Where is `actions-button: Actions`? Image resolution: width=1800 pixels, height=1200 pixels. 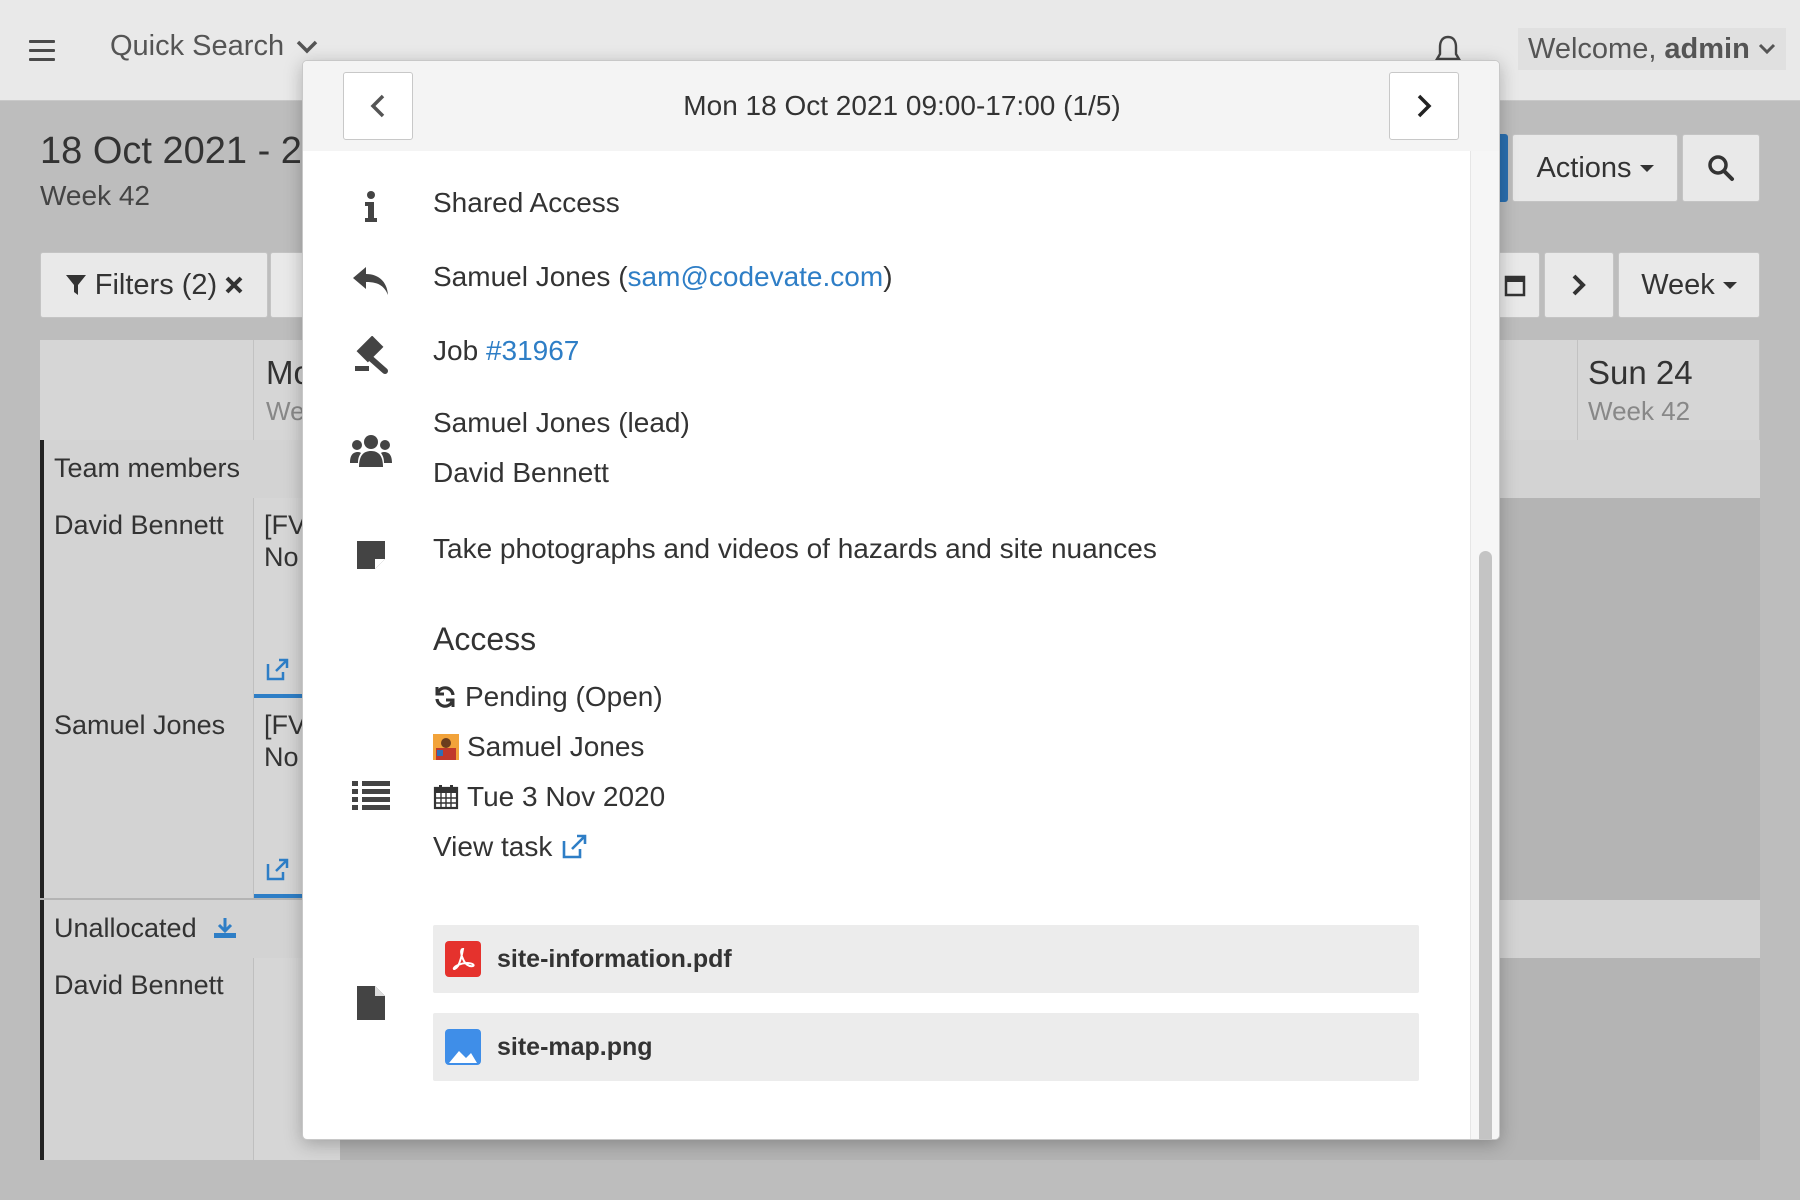
actions-button: Actions is located at coordinates (1595, 168).